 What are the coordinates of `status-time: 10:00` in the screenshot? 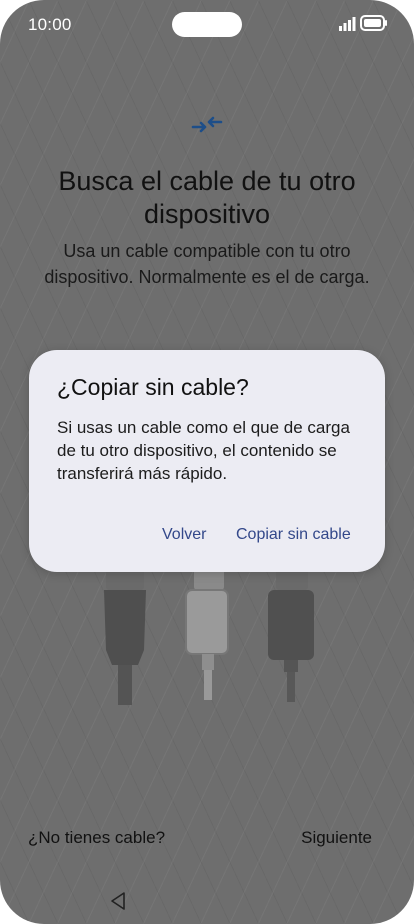 It's located at (50, 24).